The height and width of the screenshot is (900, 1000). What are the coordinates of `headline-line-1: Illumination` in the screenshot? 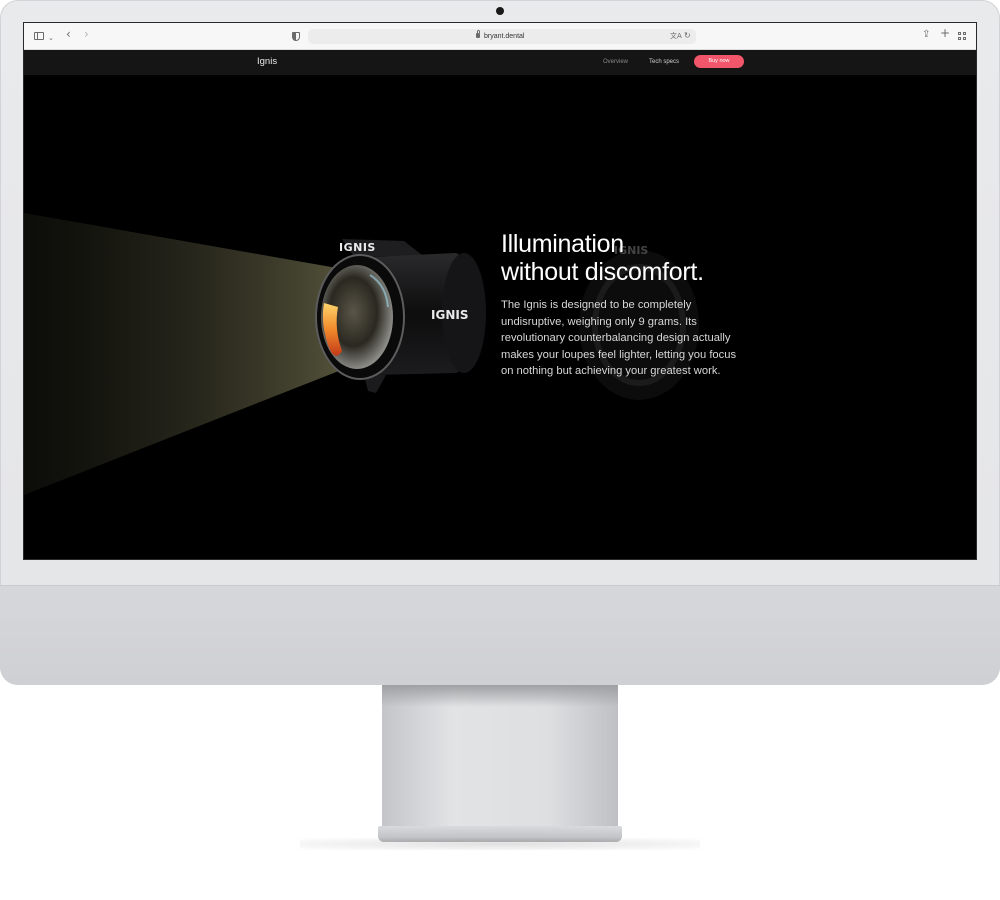 It's located at (562, 244).